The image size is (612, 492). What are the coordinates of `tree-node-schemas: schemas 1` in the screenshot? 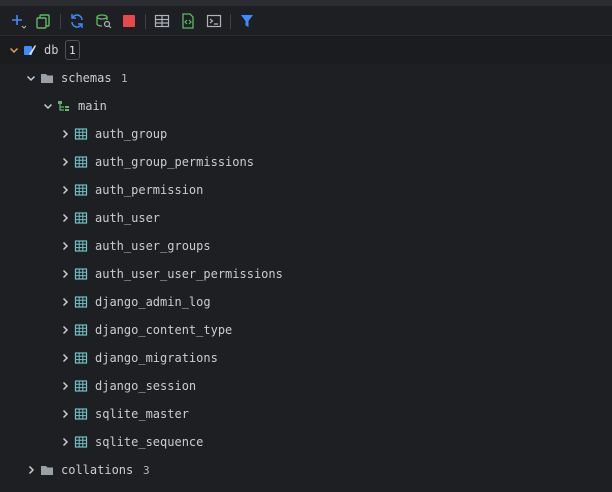 It's located at (306, 78).